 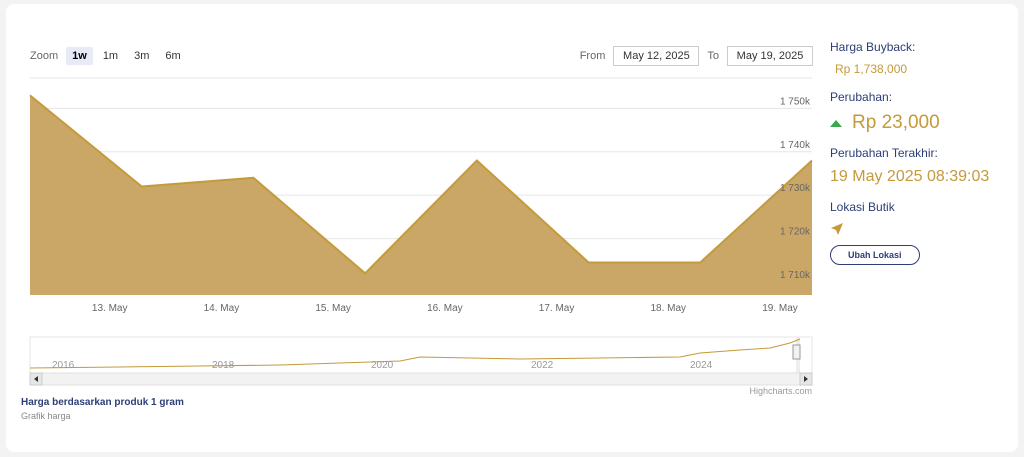 I want to click on navigator-year-label: 2018, so click(x=223, y=365).